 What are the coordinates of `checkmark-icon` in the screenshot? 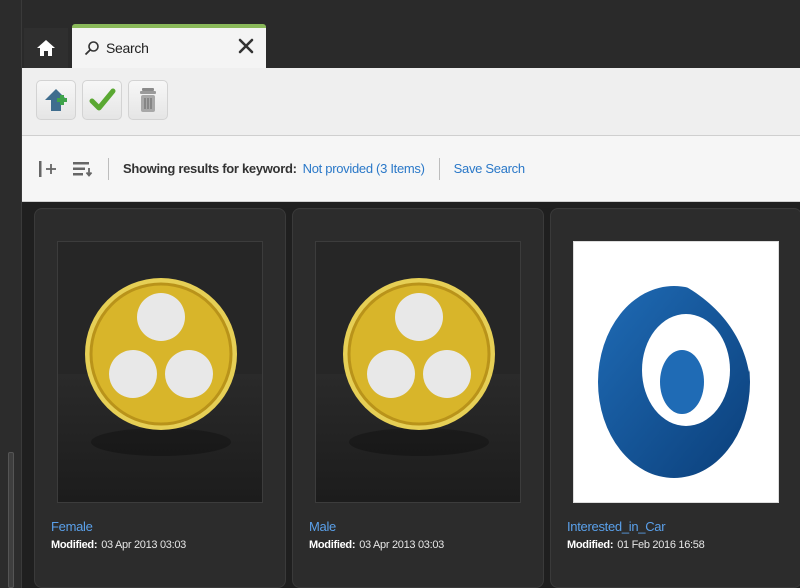 It's located at (102, 99).